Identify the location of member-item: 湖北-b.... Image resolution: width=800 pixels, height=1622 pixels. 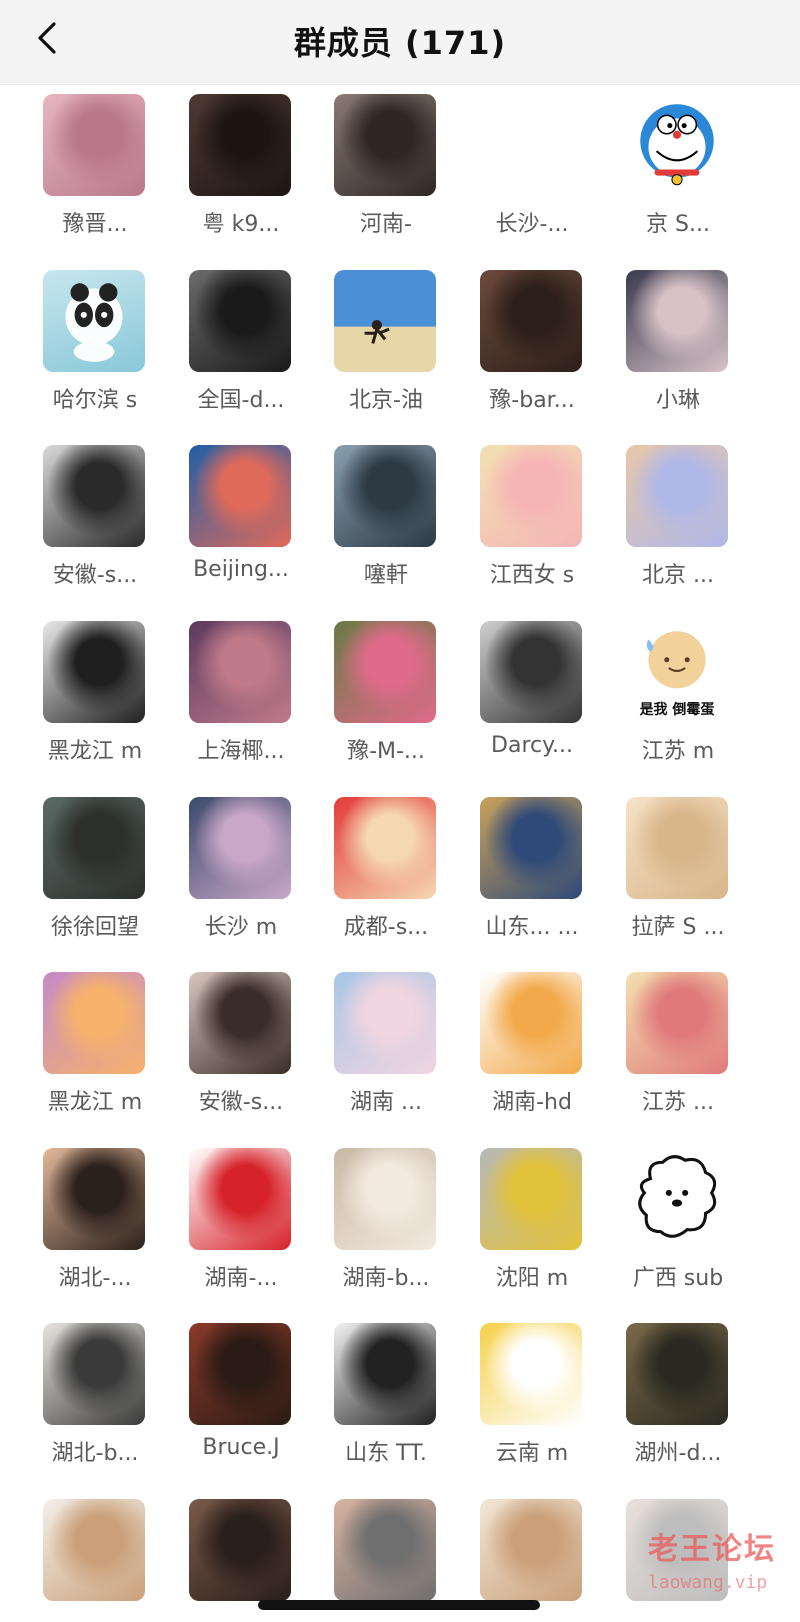
(95, 1400).